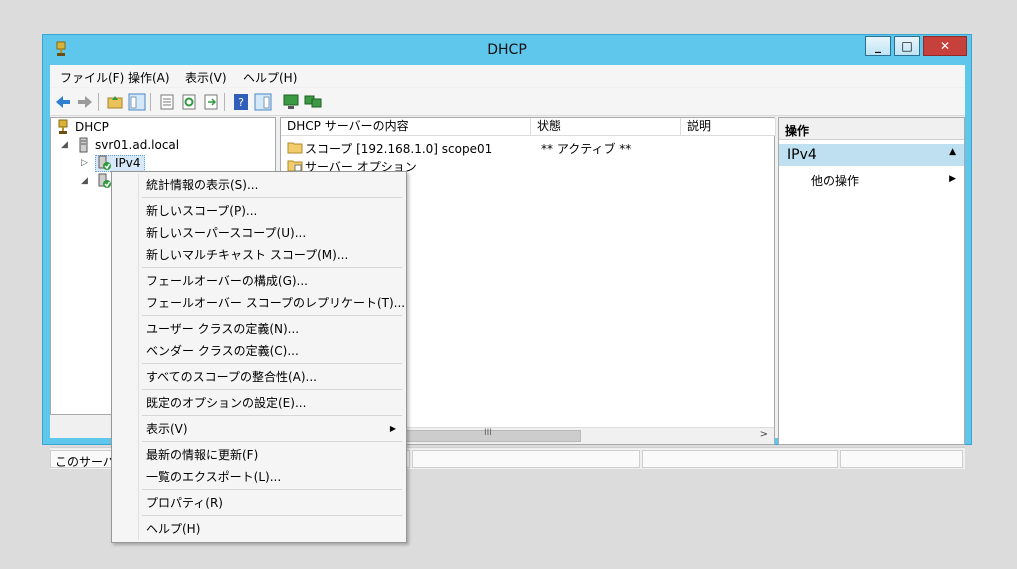 The height and width of the screenshot is (569, 1017). What do you see at coordinates (606, 127) in the screenshot?
I see `column-header-status: 状態` at bounding box center [606, 127].